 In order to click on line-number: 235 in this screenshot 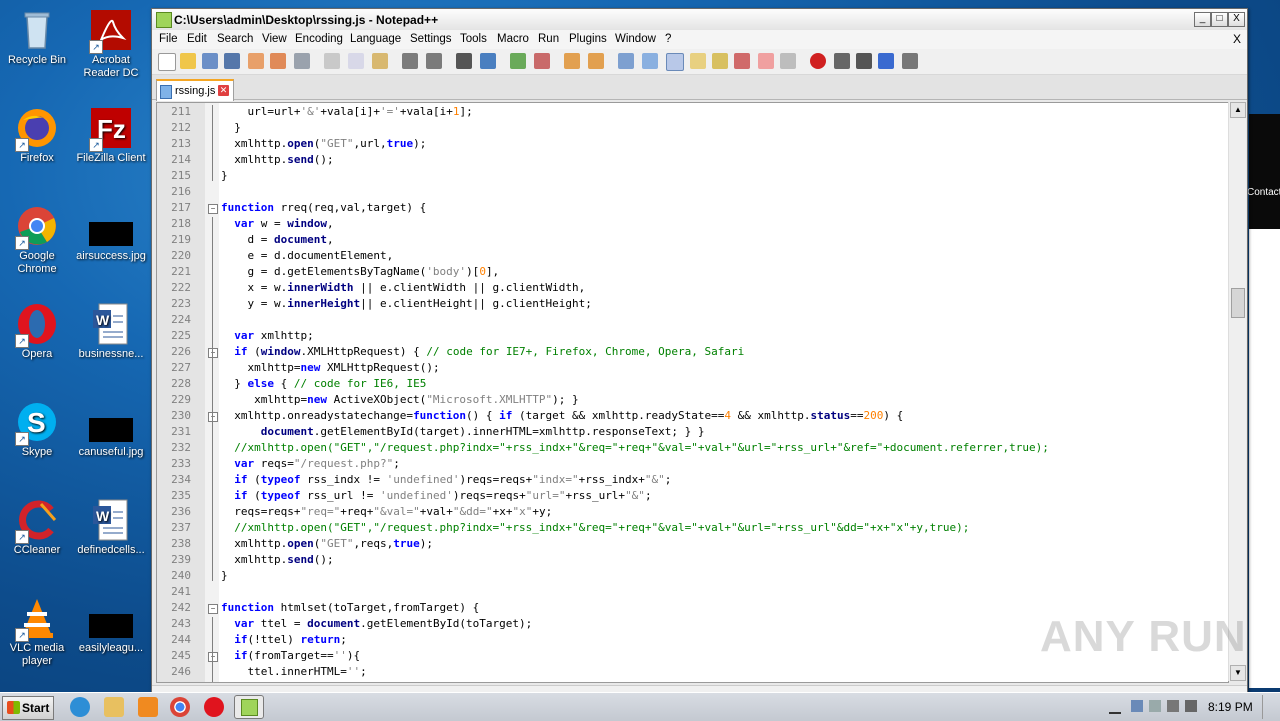, I will do `click(181, 495)`.